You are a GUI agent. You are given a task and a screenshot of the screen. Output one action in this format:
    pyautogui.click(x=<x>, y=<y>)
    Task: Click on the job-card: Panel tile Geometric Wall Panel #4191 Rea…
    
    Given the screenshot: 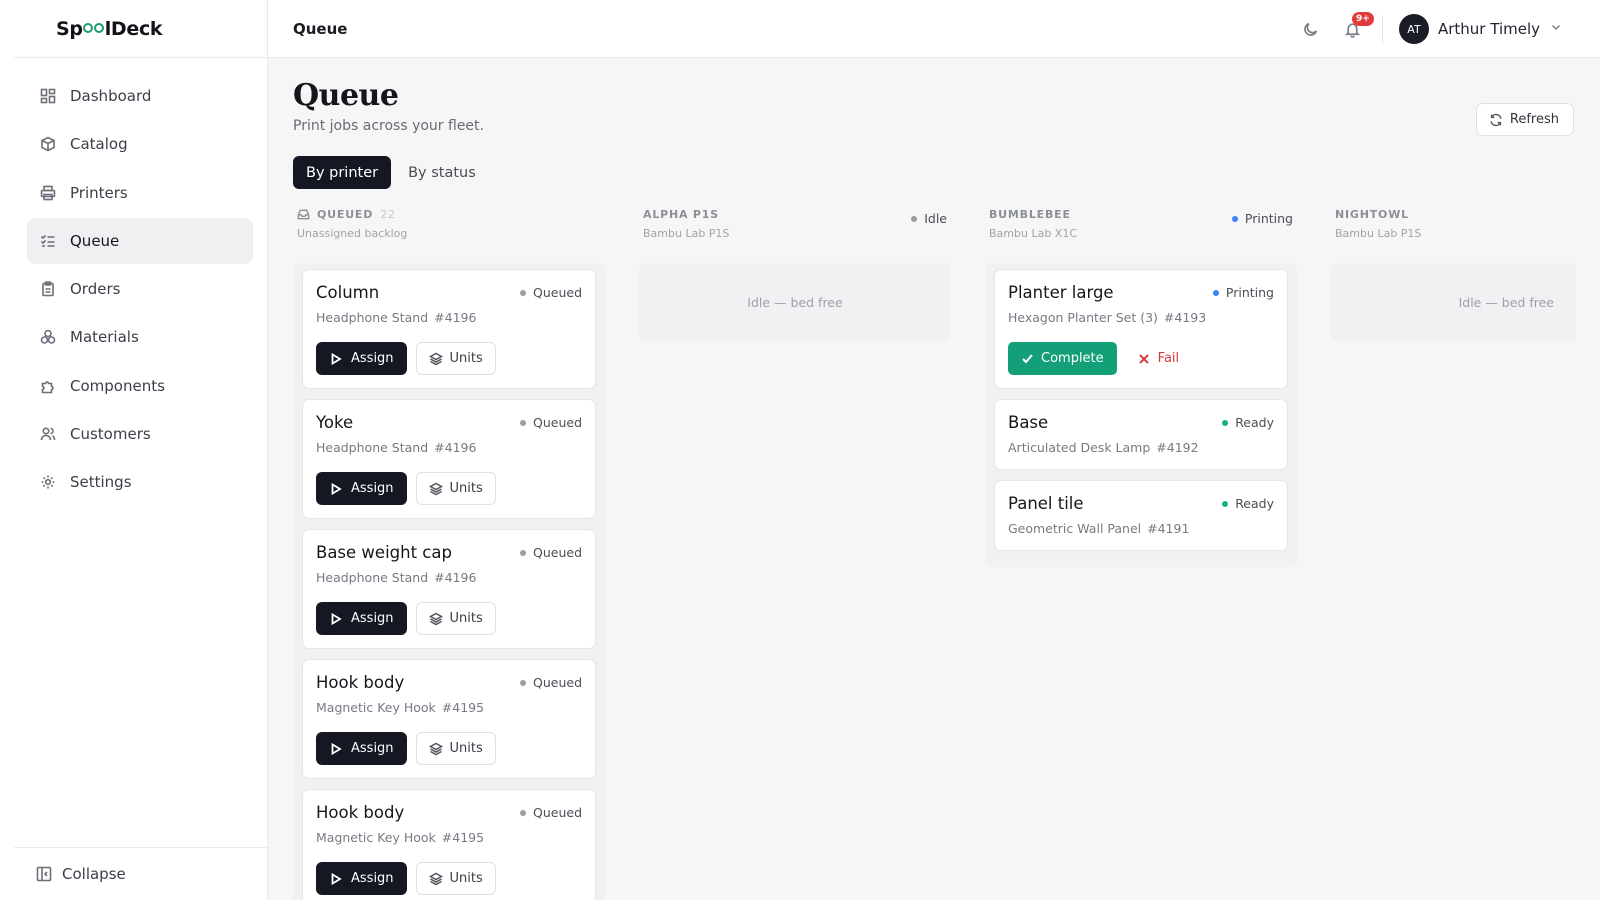 What is the action you would take?
    pyautogui.click(x=1141, y=515)
    